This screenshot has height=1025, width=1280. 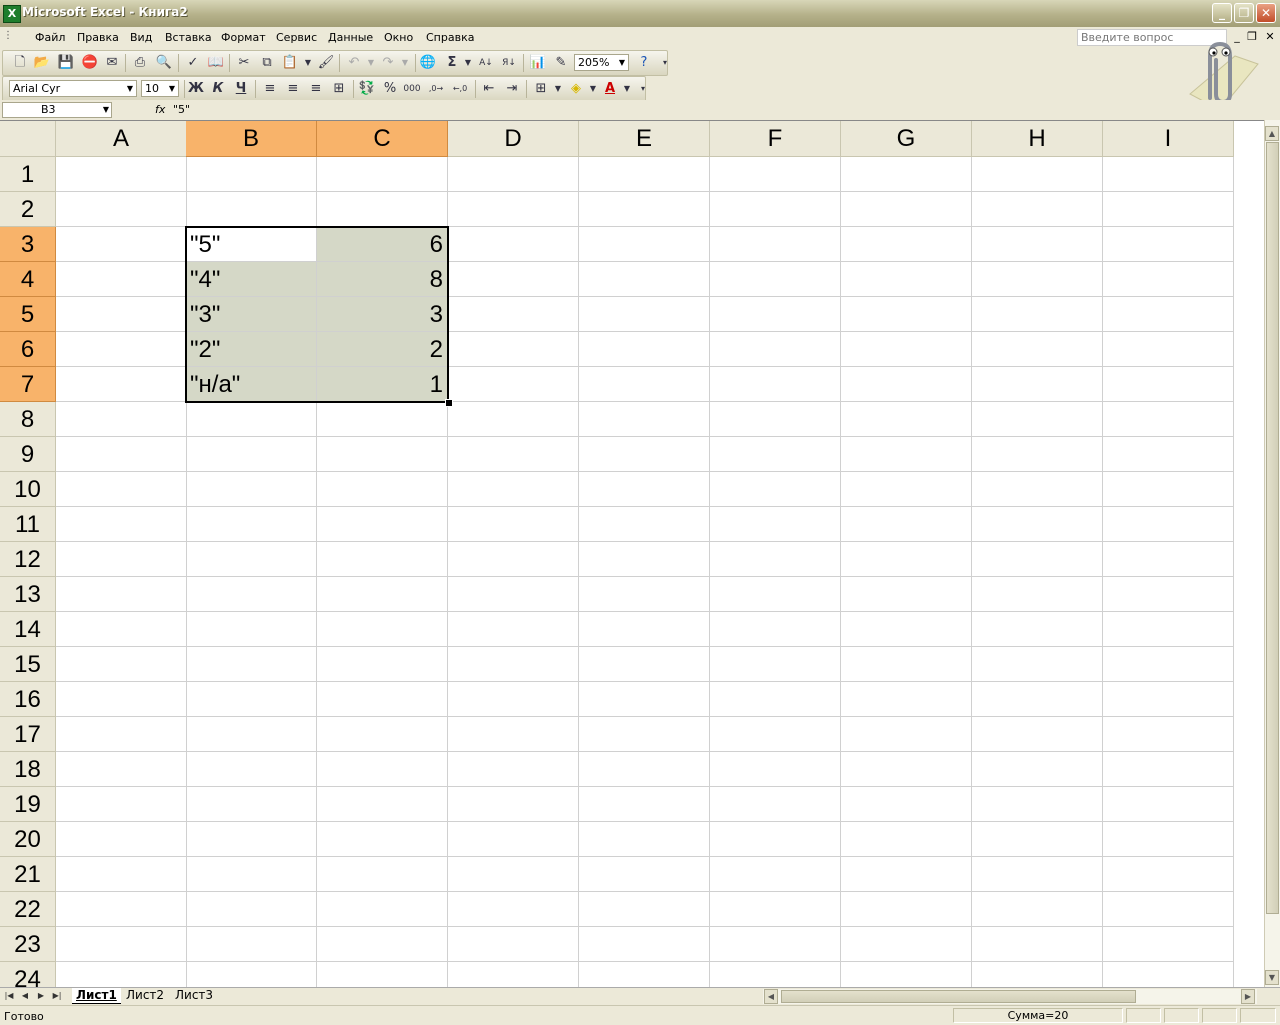 I want to click on cell-c24, so click(x=382, y=975).